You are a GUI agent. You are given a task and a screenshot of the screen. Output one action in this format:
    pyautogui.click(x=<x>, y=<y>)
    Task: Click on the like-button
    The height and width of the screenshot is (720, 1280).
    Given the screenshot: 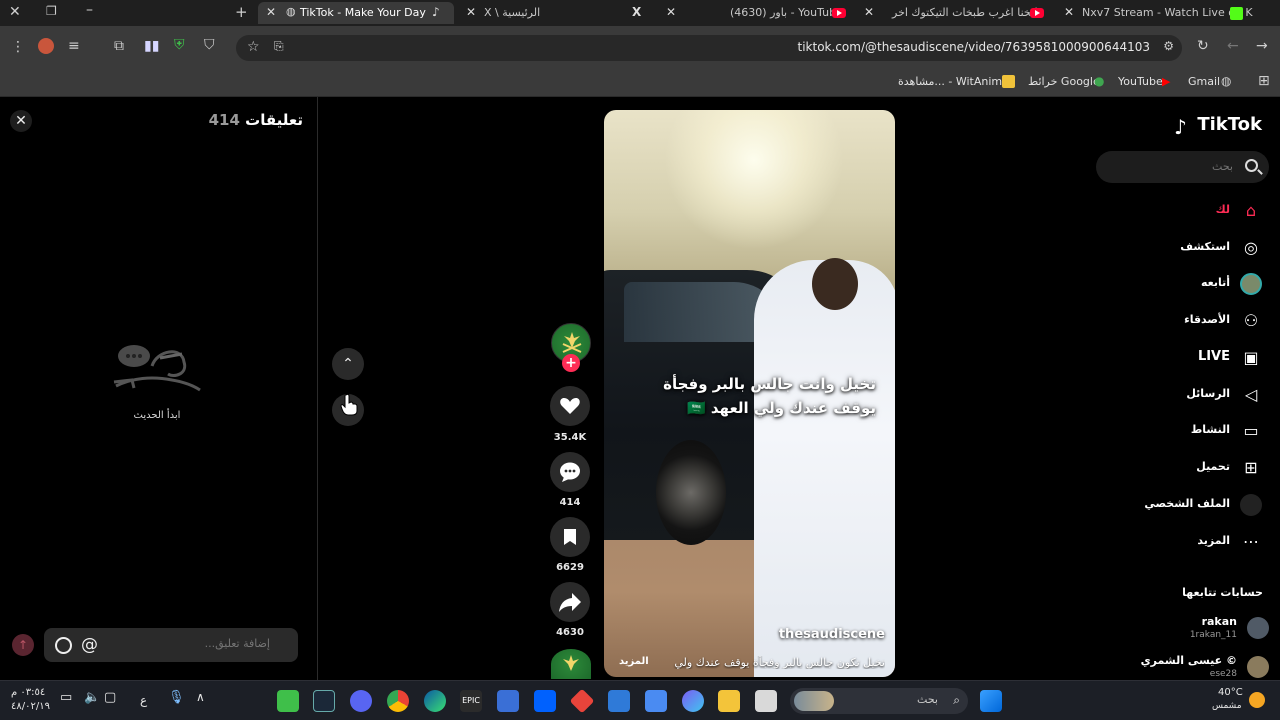 What is the action you would take?
    pyautogui.click(x=570, y=406)
    